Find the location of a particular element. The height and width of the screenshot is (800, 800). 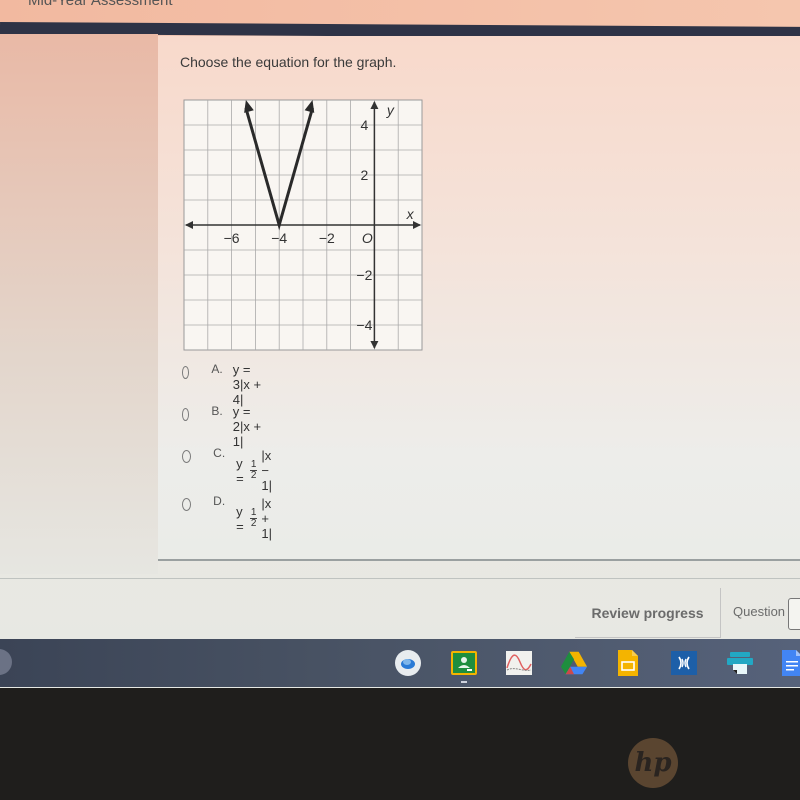

x-tick-label: −2 is located at coordinates (327, 238).